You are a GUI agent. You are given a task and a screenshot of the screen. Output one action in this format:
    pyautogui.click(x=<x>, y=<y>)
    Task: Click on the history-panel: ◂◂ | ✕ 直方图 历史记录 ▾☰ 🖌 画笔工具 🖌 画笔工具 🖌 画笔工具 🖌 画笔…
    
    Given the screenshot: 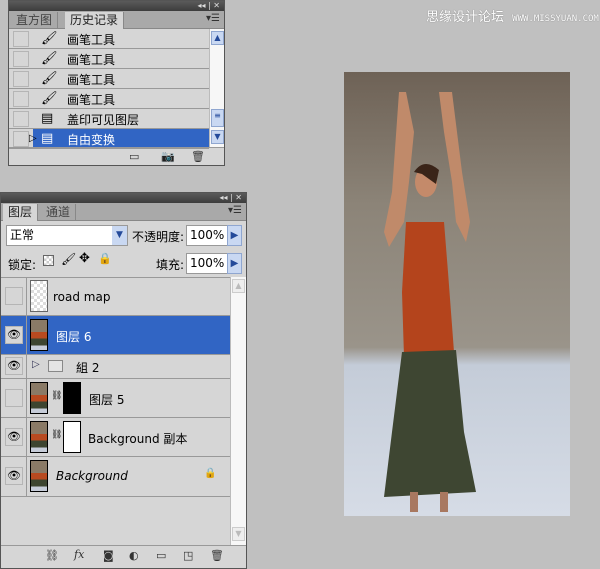 What is the action you would take?
    pyautogui.click(x=116, y=83)
    